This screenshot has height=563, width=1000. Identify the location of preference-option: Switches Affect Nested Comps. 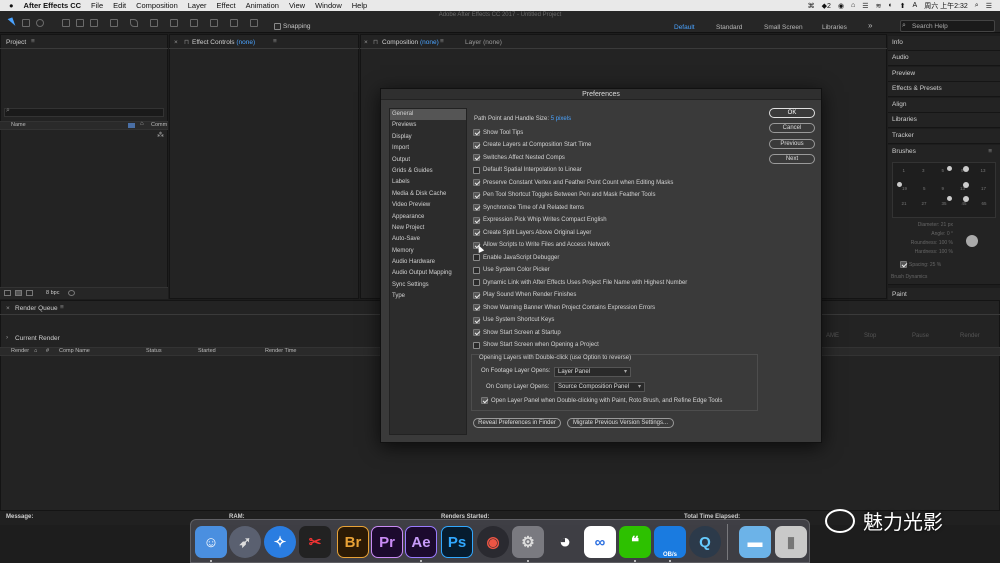
(519, 157).